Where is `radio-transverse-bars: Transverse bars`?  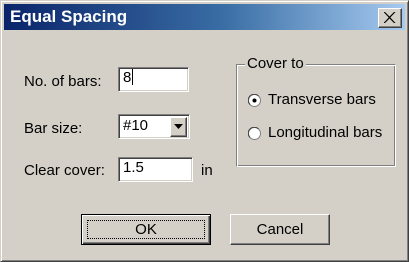 radio-transverse-bars: Transverse bars is located at coordinates (318, 101).